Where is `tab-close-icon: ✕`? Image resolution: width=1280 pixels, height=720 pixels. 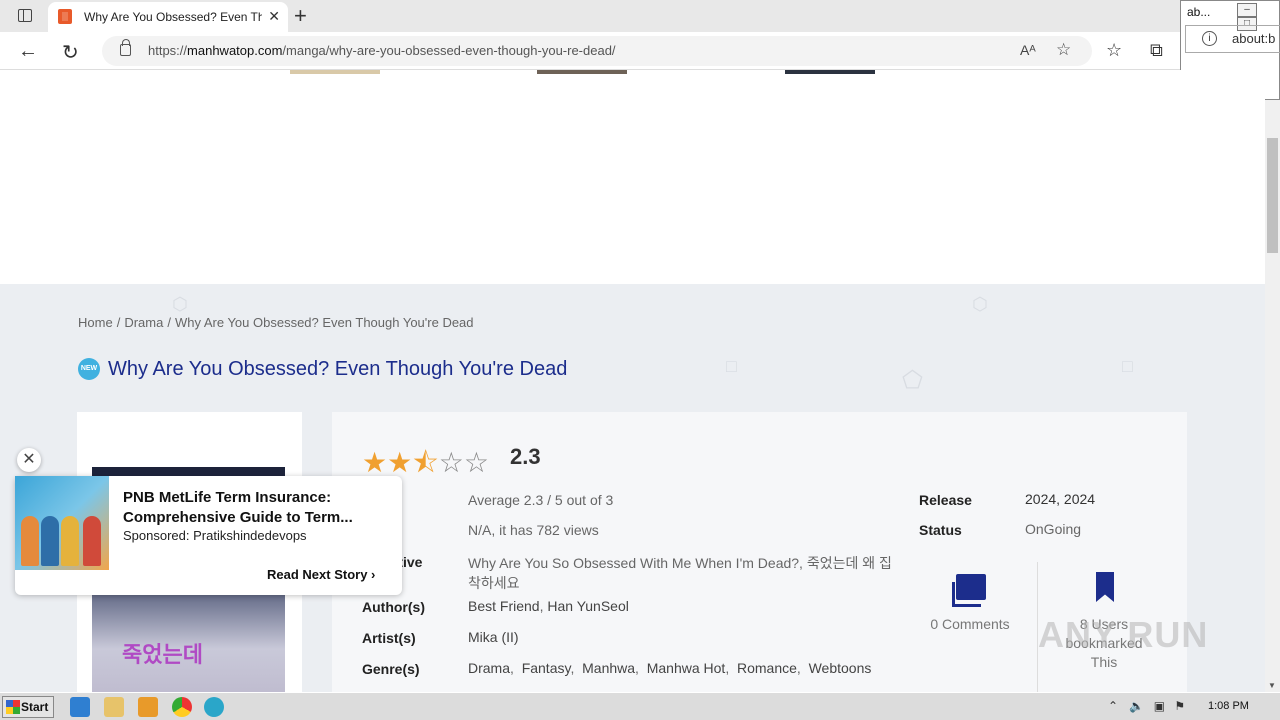 tab-close-icon: ✕ is located at coordinates (274, 16).